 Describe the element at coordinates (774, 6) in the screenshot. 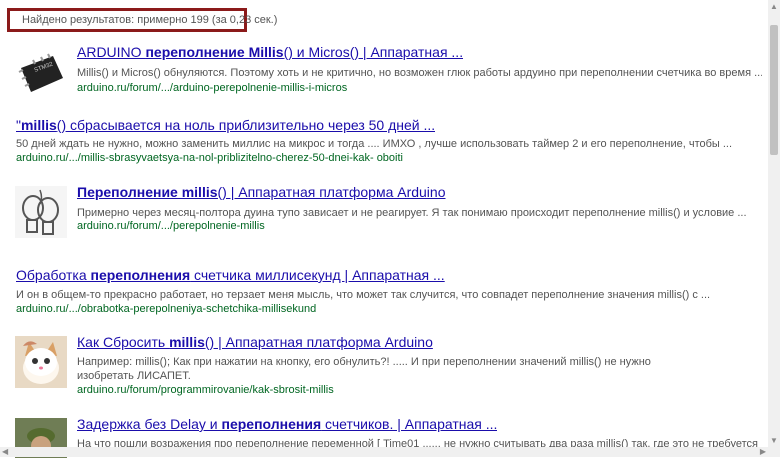

I see `scroll-up-icon: ▲` at that location.